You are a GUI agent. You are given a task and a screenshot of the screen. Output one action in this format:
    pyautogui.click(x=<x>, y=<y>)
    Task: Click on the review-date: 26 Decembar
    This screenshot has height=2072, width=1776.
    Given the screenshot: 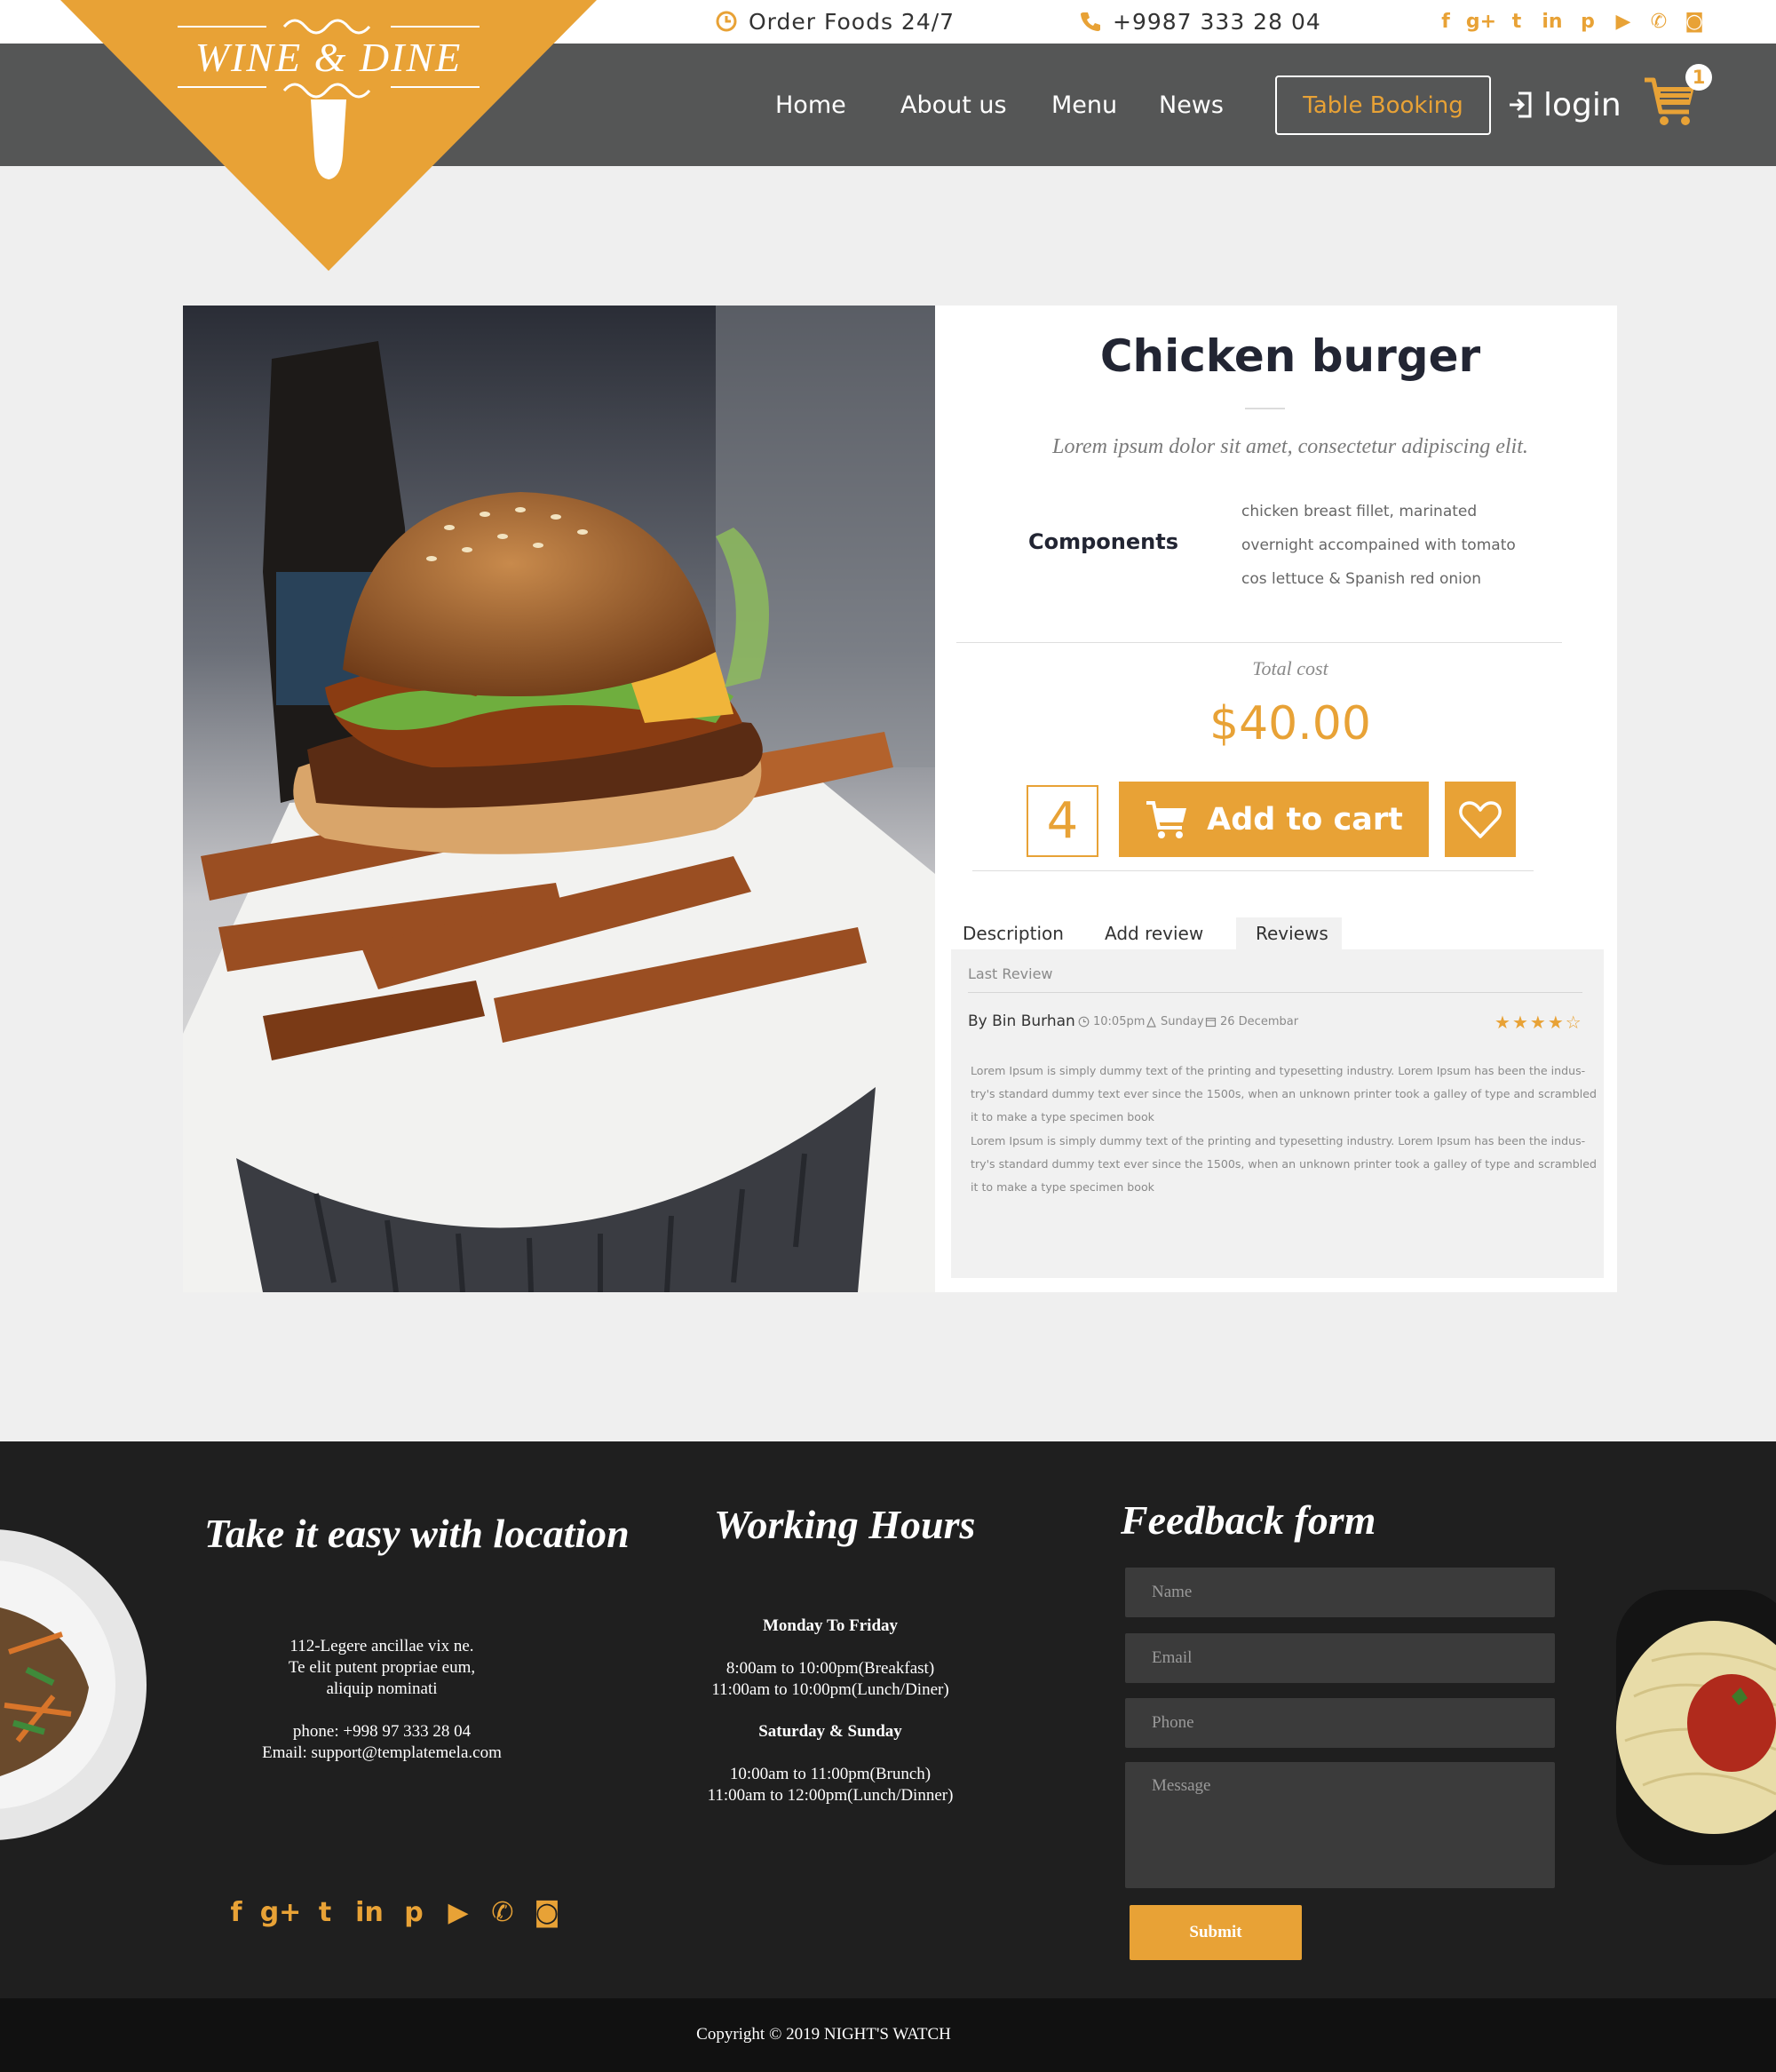 What is the action you would take?
    pyautogui.click(x=1251, y=1021)
    